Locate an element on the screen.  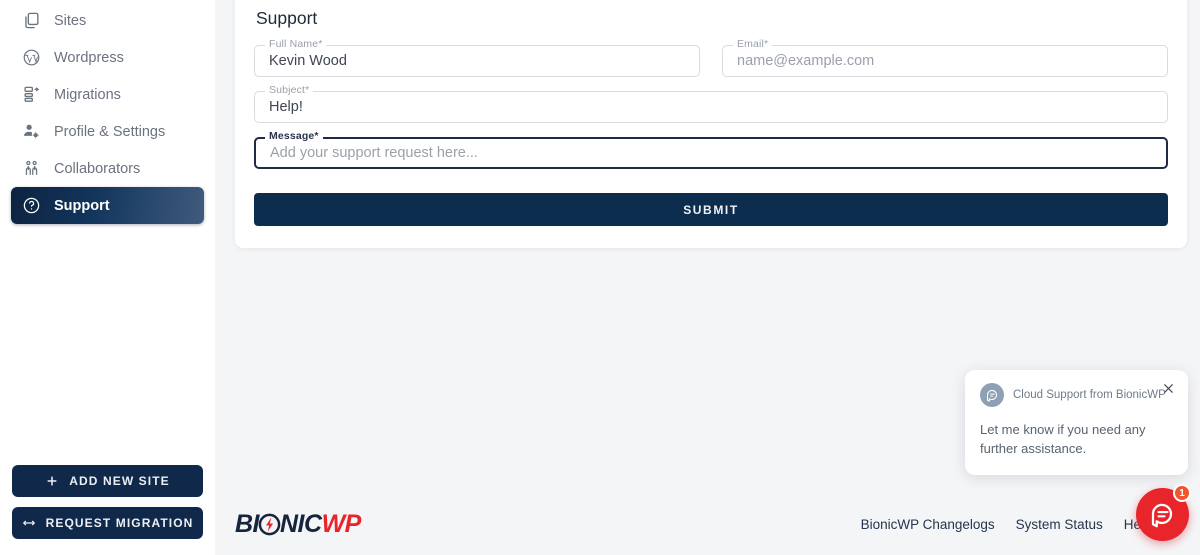
sidebar-item-collaborators: Collaborators is located at coordinates (107, 168).